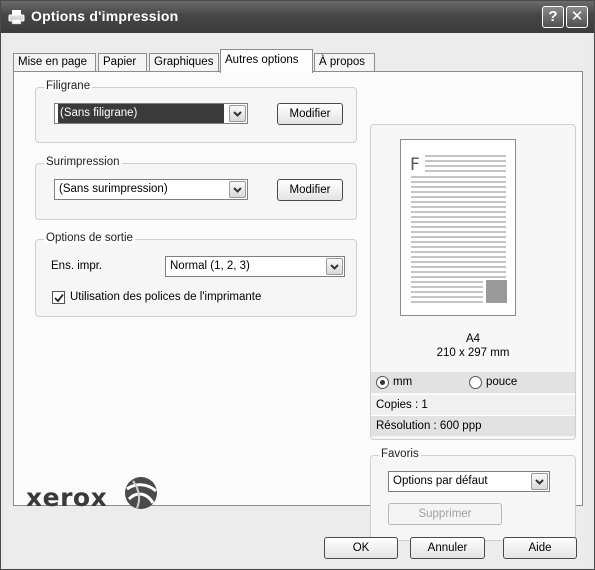  I want to click on unit-row: mm pouce, so click(473, 382).